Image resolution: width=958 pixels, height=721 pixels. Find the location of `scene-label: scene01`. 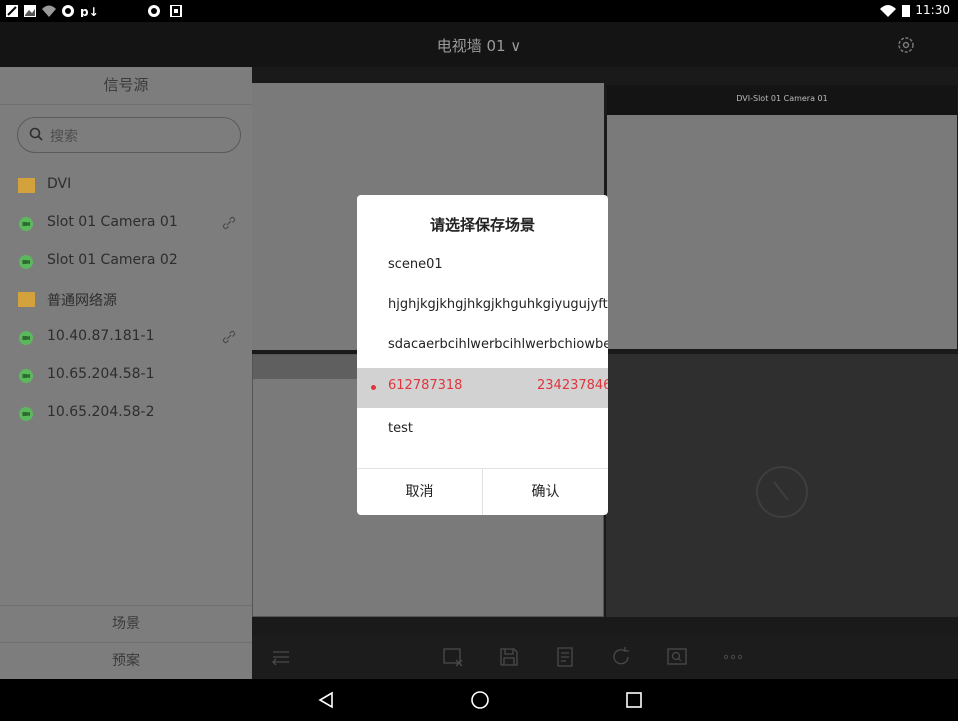

scene-label: scene01 is located at coordinates (415, 264).